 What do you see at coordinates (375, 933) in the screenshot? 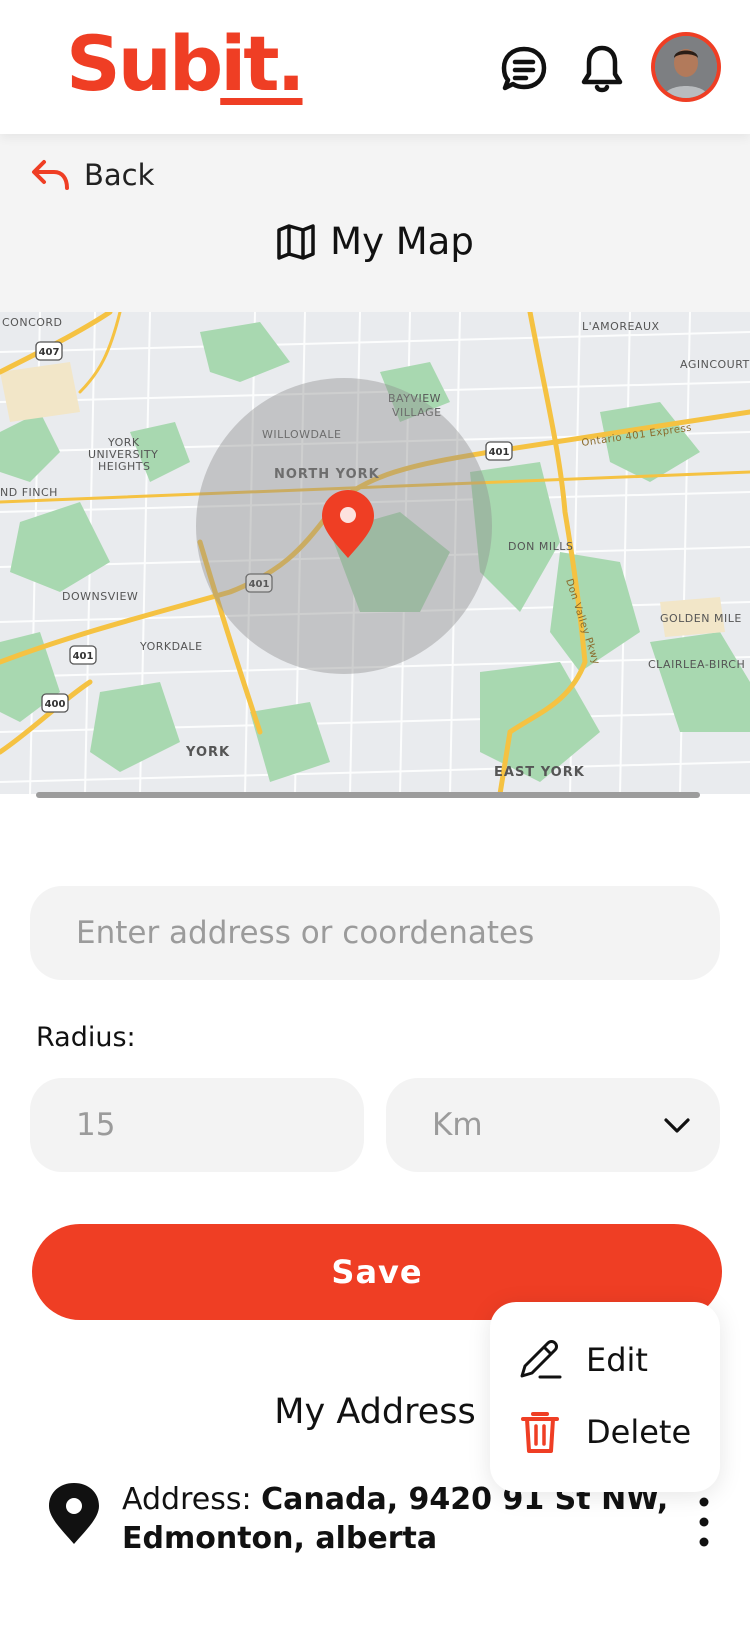
I see `address-input: Enter address or coordenates` at bounding box center [375, 933].